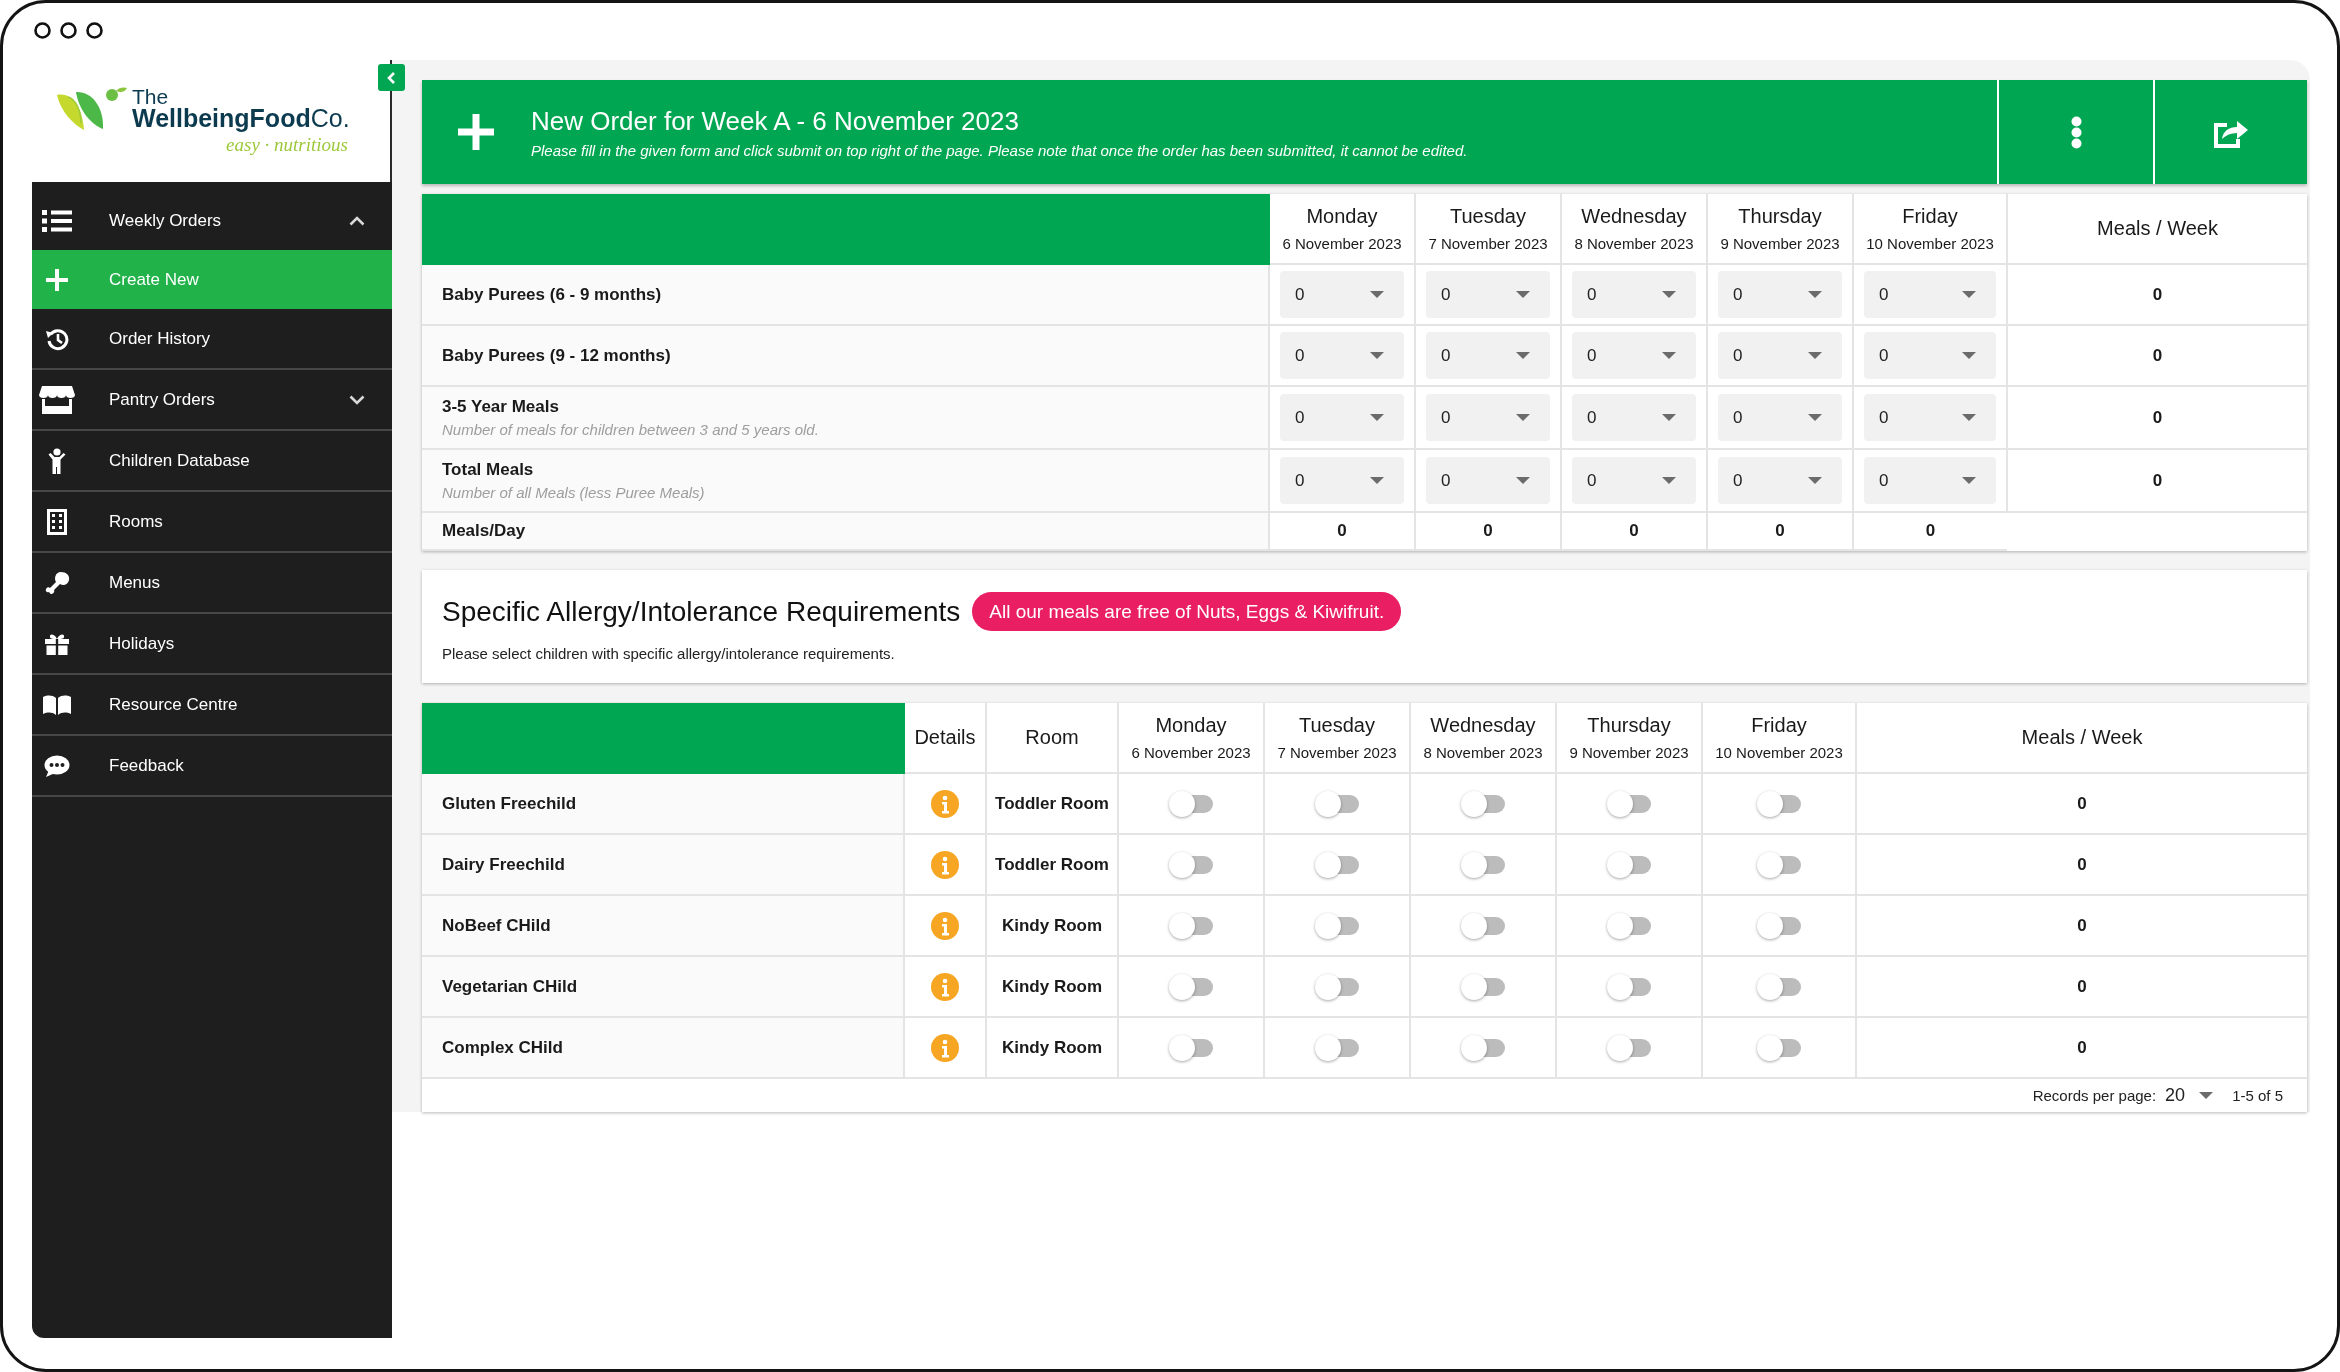  Describe the element at coordinates (2189, 1095) in the screenshot. I see `per-page-select: 20` at that location.